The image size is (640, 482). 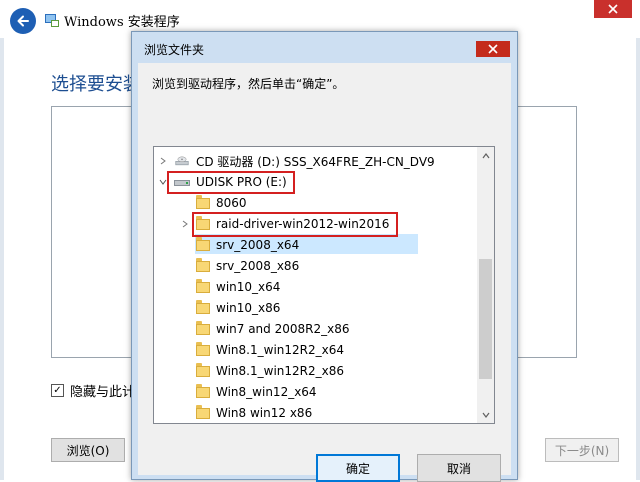 I want to click on window-border-right, so click(x=638, y=240).